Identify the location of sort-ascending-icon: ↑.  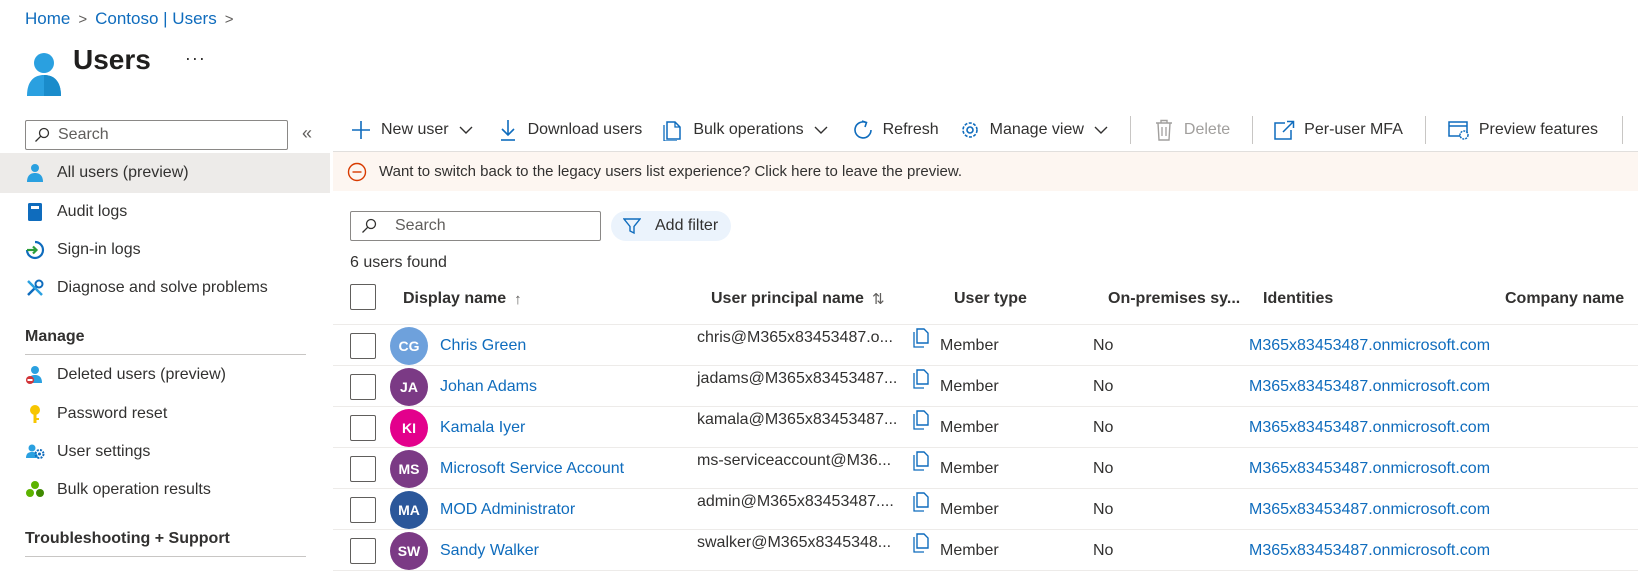
(518, 299).